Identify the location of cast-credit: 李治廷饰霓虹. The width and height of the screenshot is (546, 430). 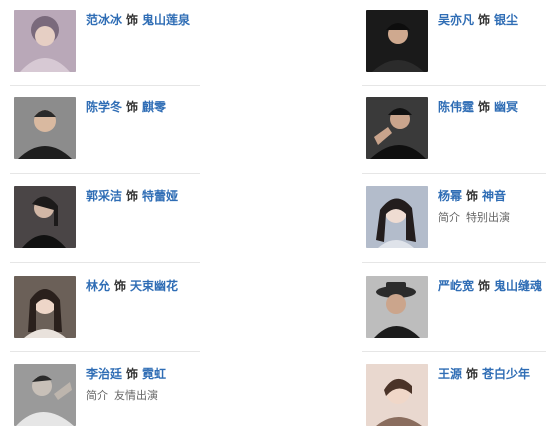
(166, 374).